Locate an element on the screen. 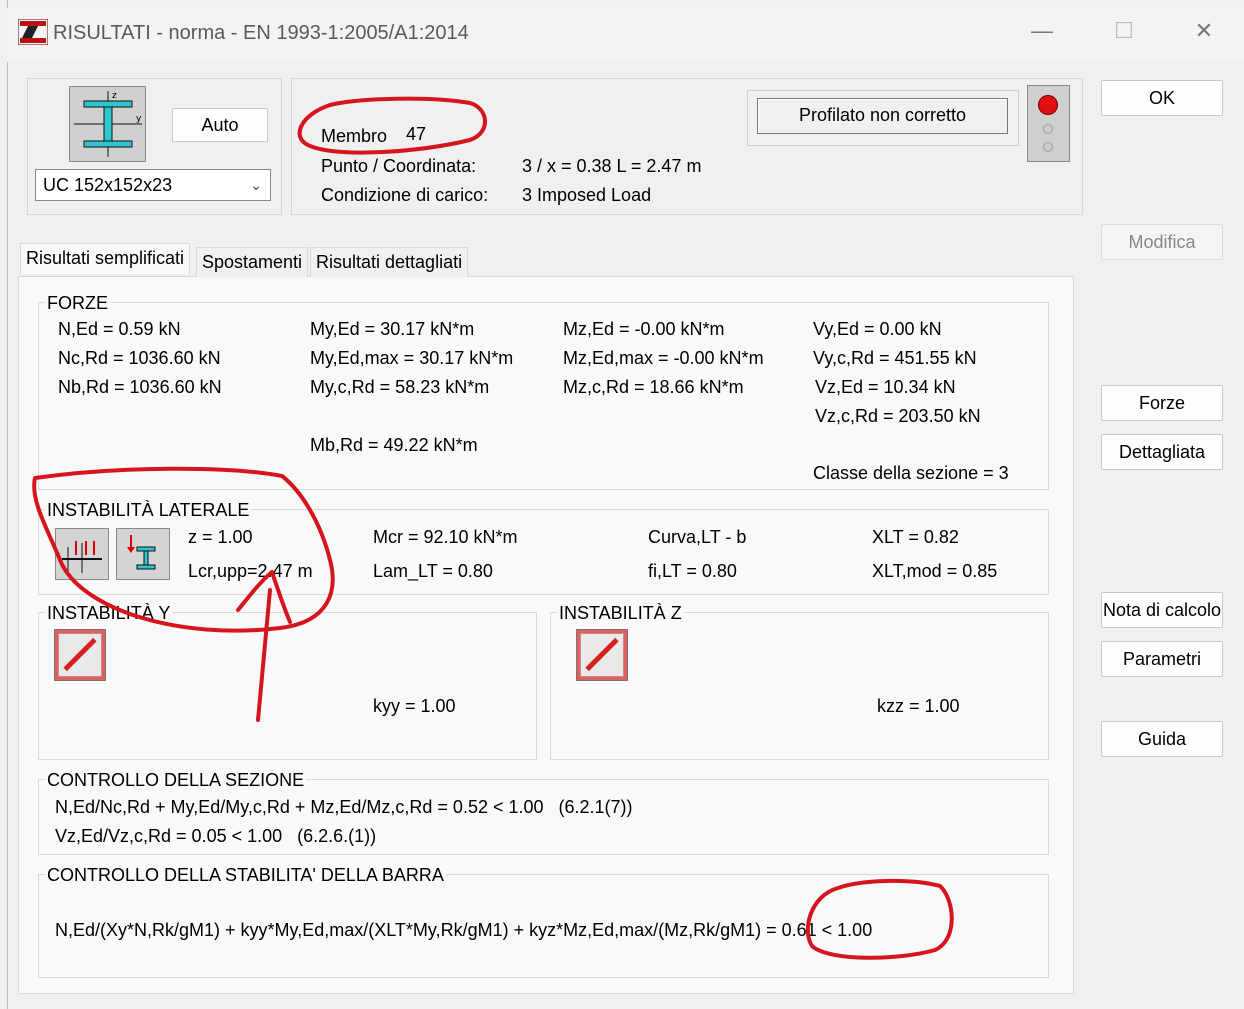 Image resolution: width=1244 pixels, height=1009 pixels. ok-button: OK is located at coordinates (1162, 98).